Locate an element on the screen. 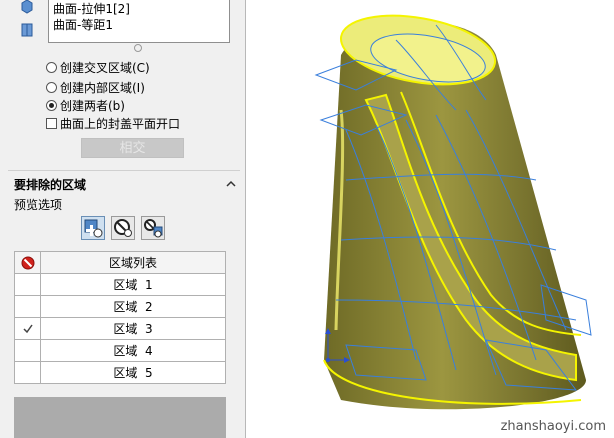 This screenshot has width=614, height=438. radio-create-both: 创建两者(b) is located at coordinates (85, 105).